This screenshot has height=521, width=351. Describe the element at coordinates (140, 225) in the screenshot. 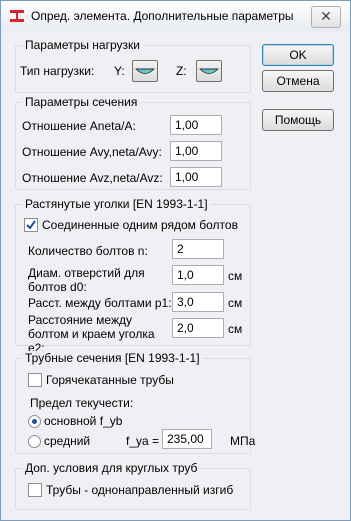

I see `connected-label: Соединенные одним рядом болтов` at that location.